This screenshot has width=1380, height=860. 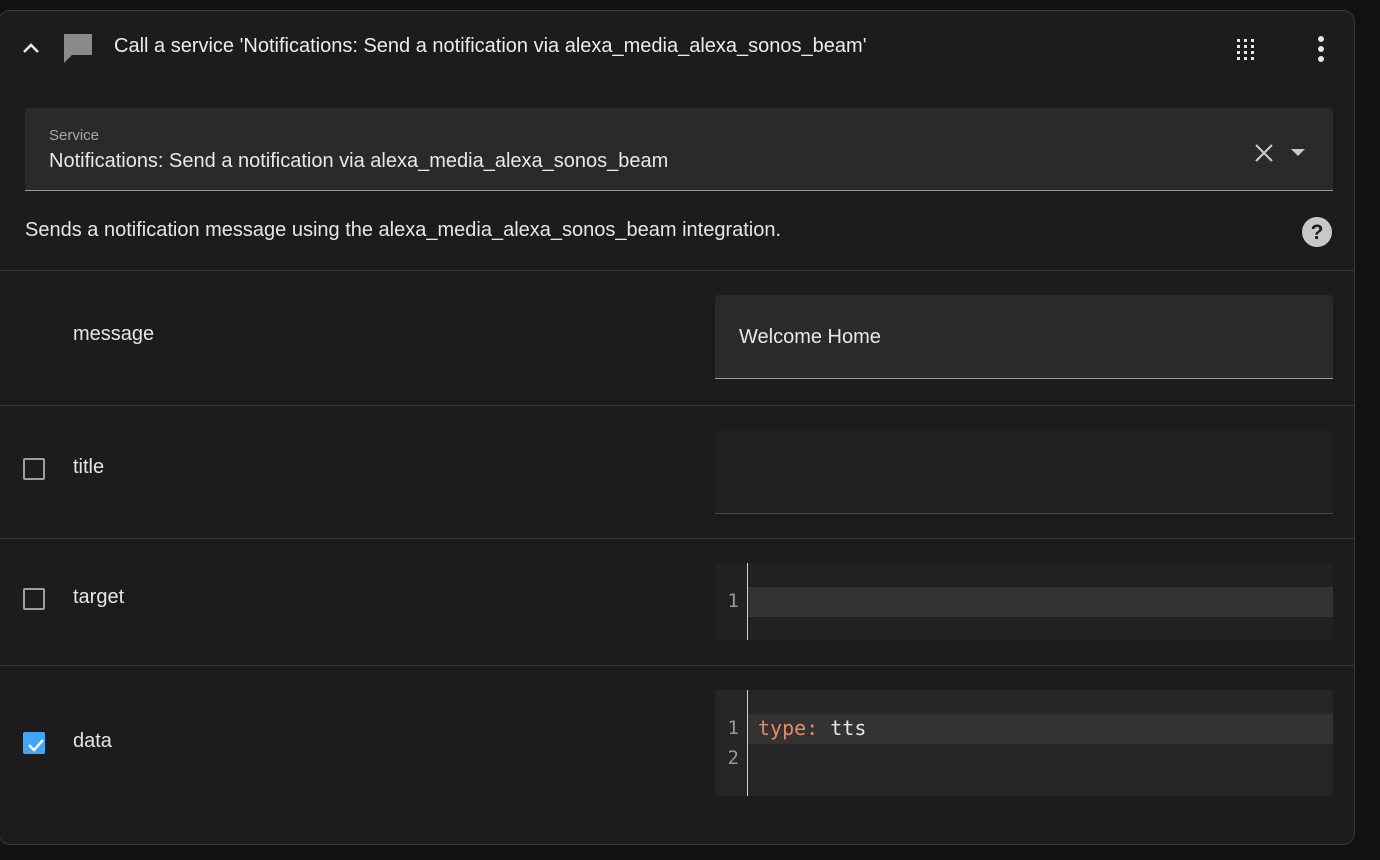 What do you see at coordinates (731, 743) in the screenshot?
I see `line-number-gutter: 1 2` at bounding box center [731, 743].